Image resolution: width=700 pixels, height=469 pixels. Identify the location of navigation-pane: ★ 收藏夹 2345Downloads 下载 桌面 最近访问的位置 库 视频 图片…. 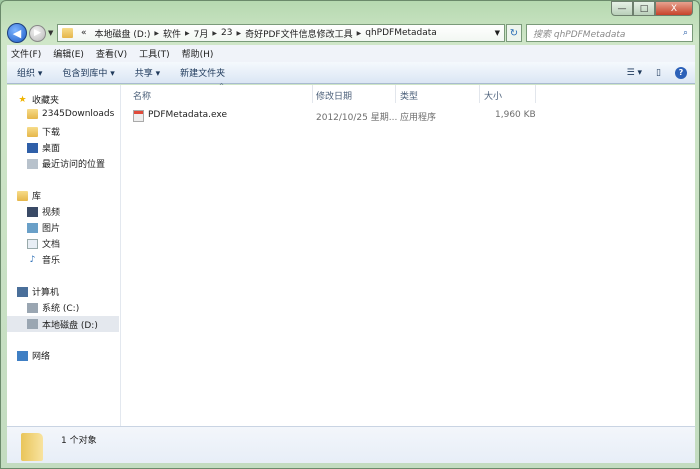
(64, 255).